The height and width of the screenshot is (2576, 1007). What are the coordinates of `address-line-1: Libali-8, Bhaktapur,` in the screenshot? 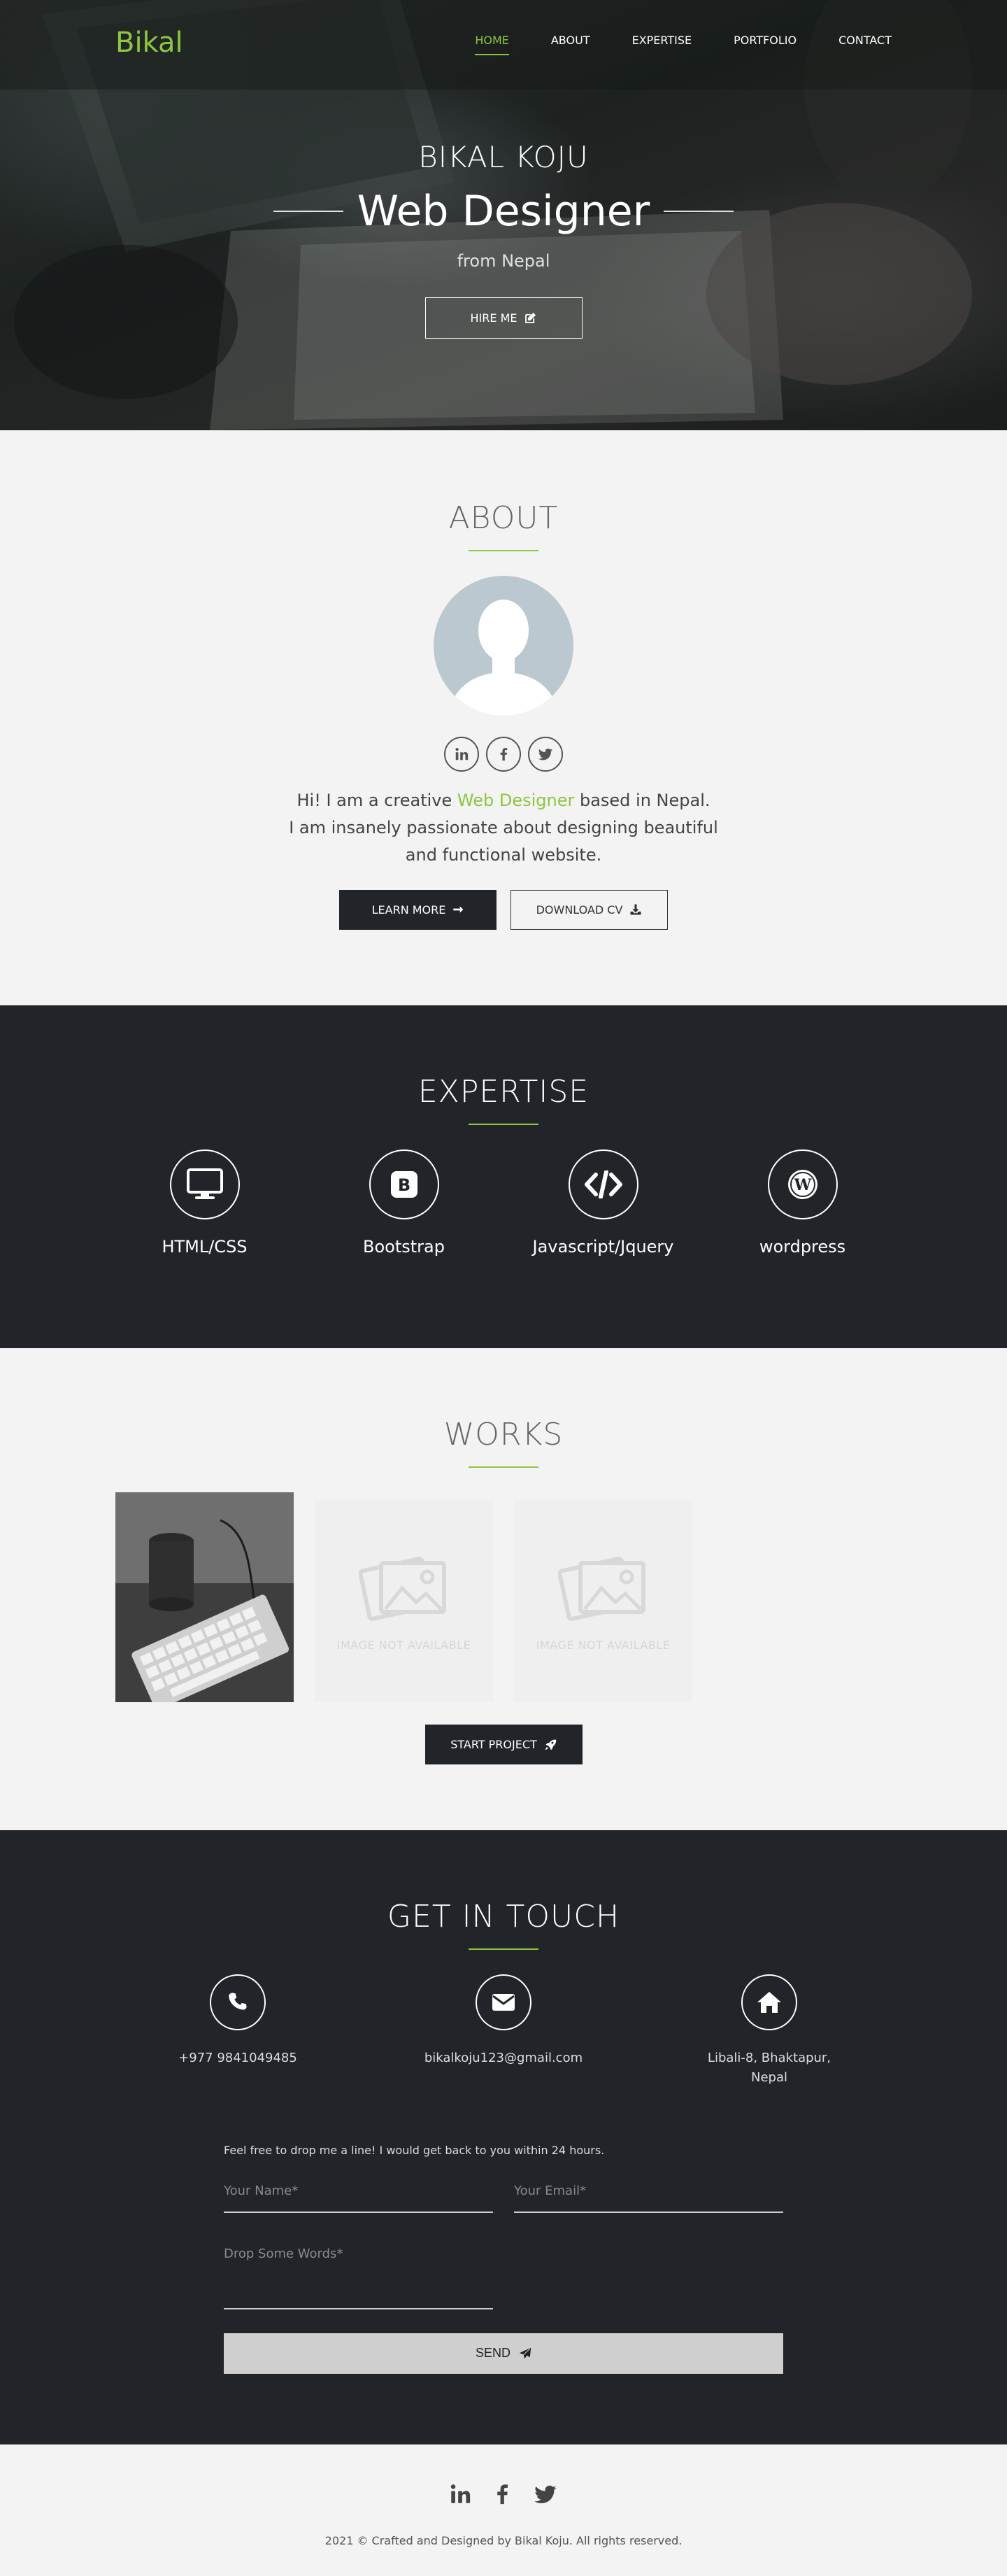 It's located at (769, 2058).